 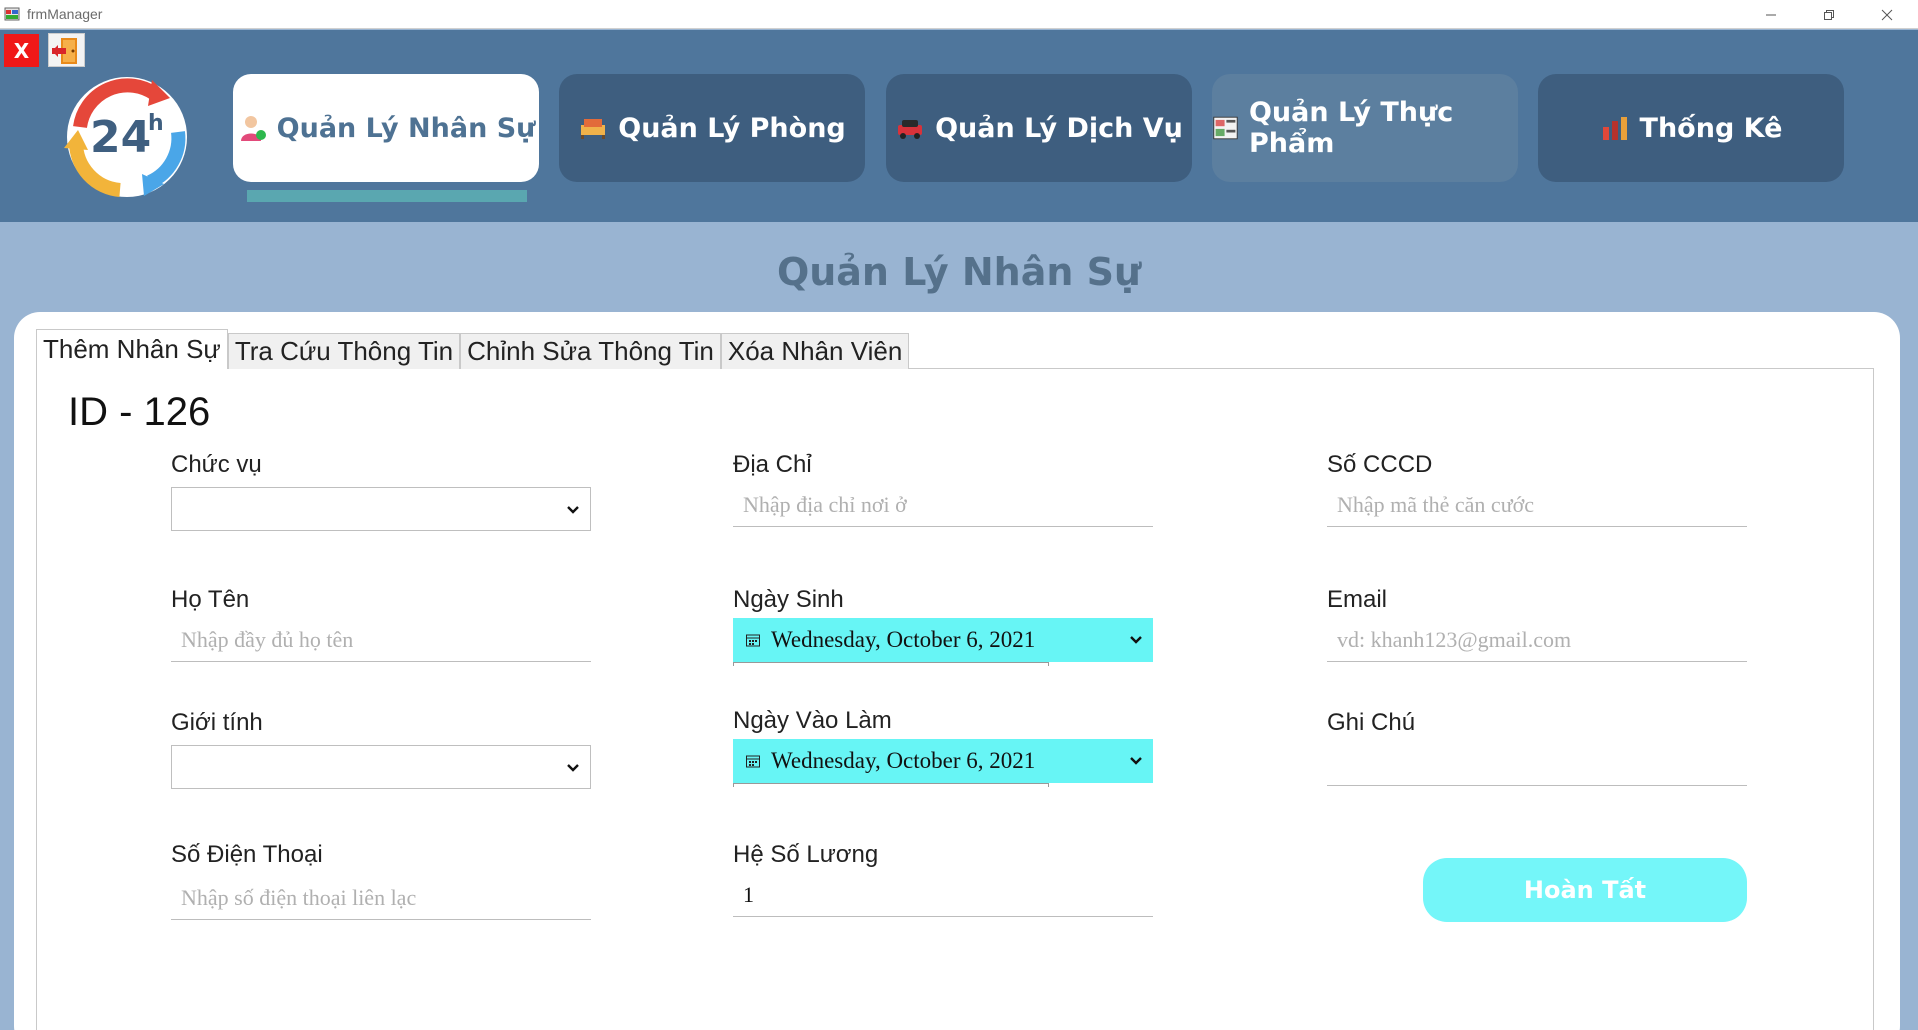 I want to click on ghi-chu-label: Ghi Chú, so click(x=1371, y=722).